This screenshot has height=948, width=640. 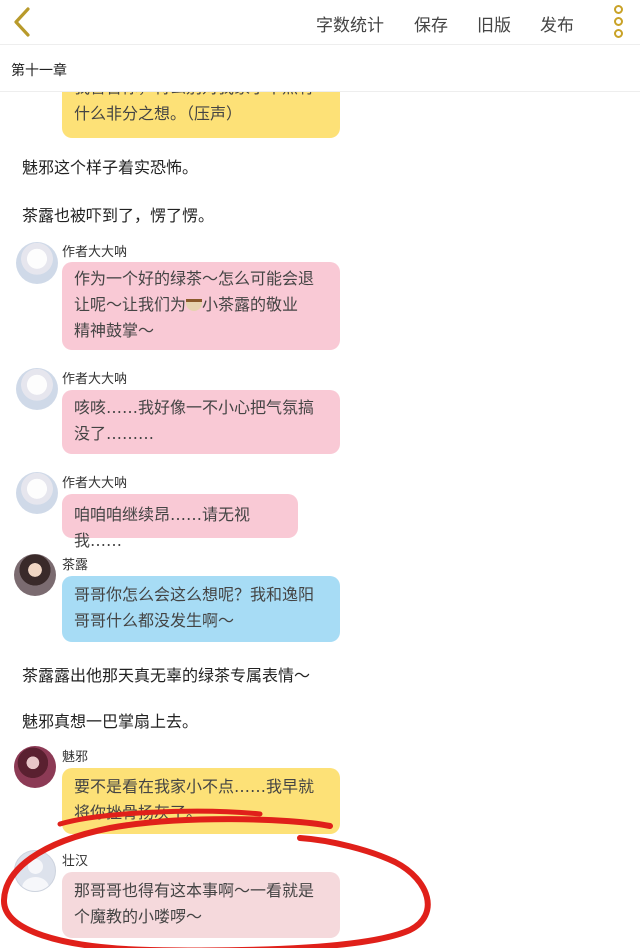 I want to click on chapter-header: 第十一章, so click(x=320, y=68).